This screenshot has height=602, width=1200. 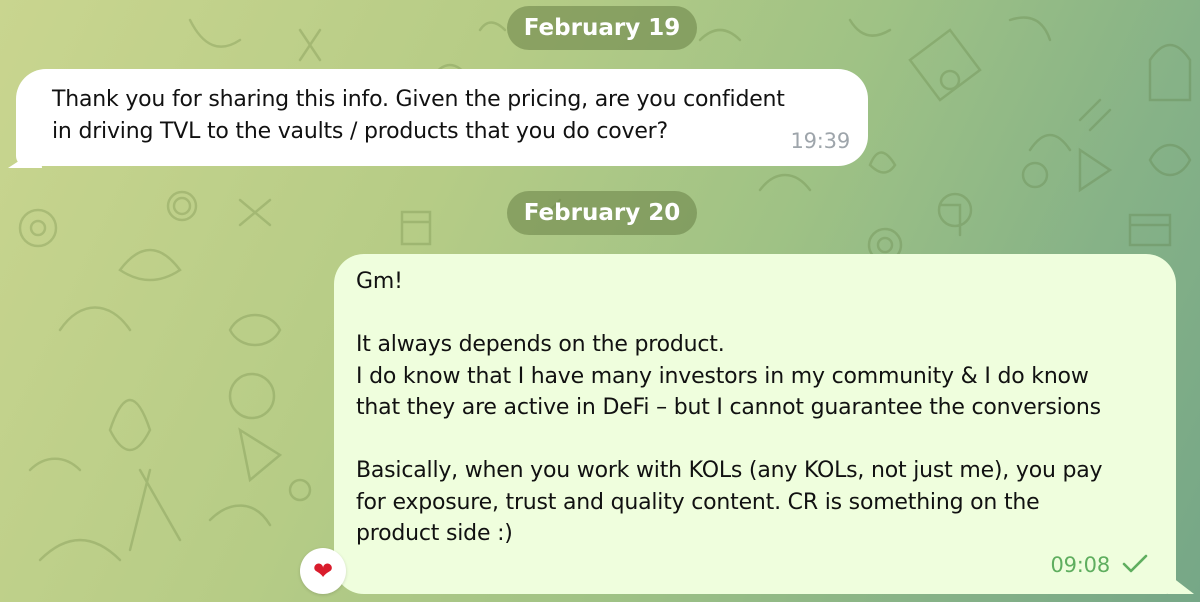 I want to click on message-text-line: It always depends on the product., so click(x=540, y=344).